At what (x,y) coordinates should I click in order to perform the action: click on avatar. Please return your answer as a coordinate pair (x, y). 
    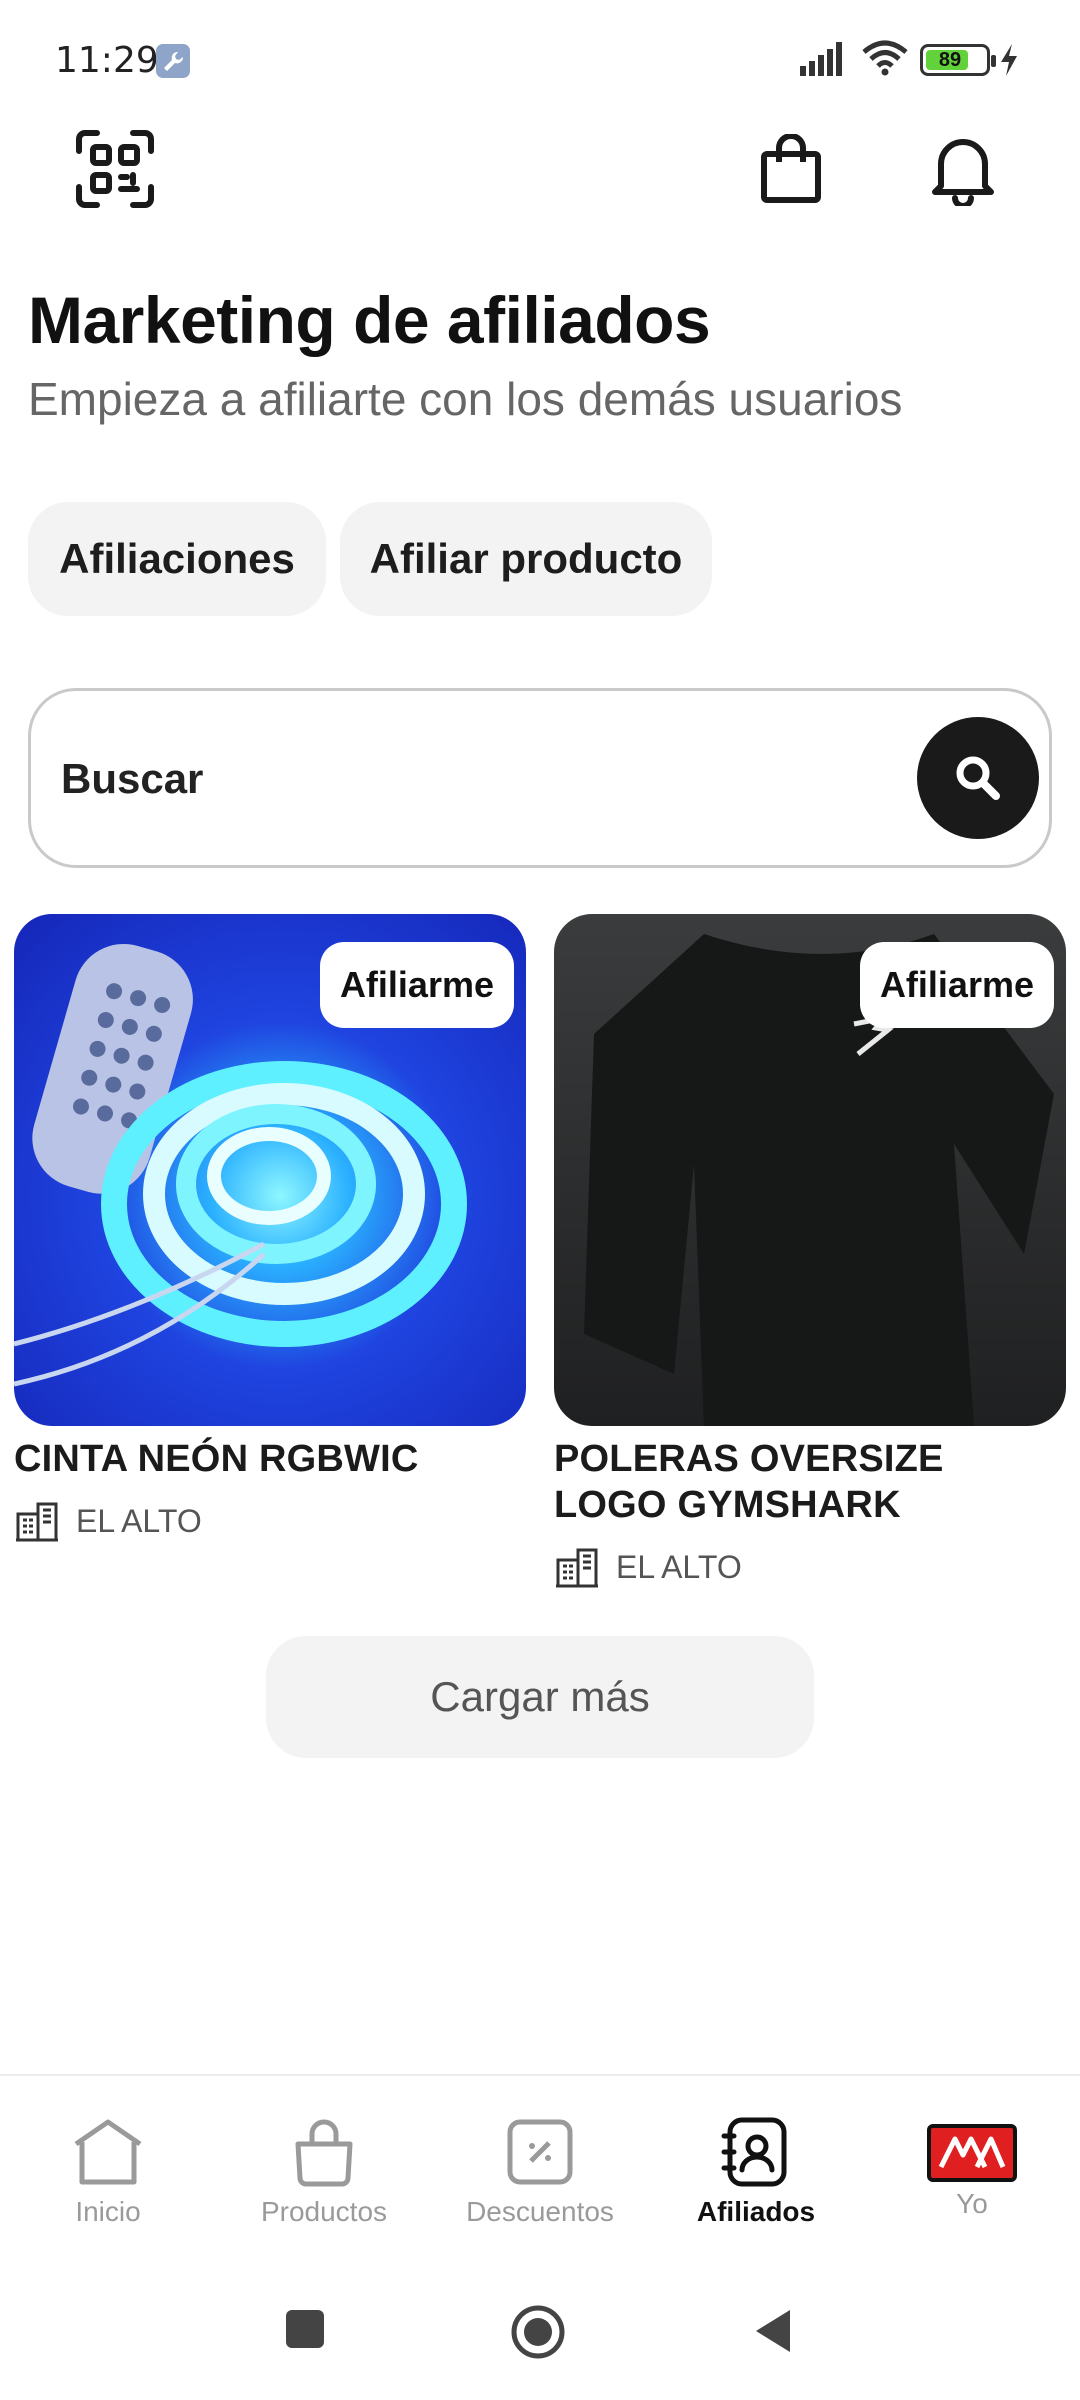
    Looking at the image, I should click on (972, 2153).